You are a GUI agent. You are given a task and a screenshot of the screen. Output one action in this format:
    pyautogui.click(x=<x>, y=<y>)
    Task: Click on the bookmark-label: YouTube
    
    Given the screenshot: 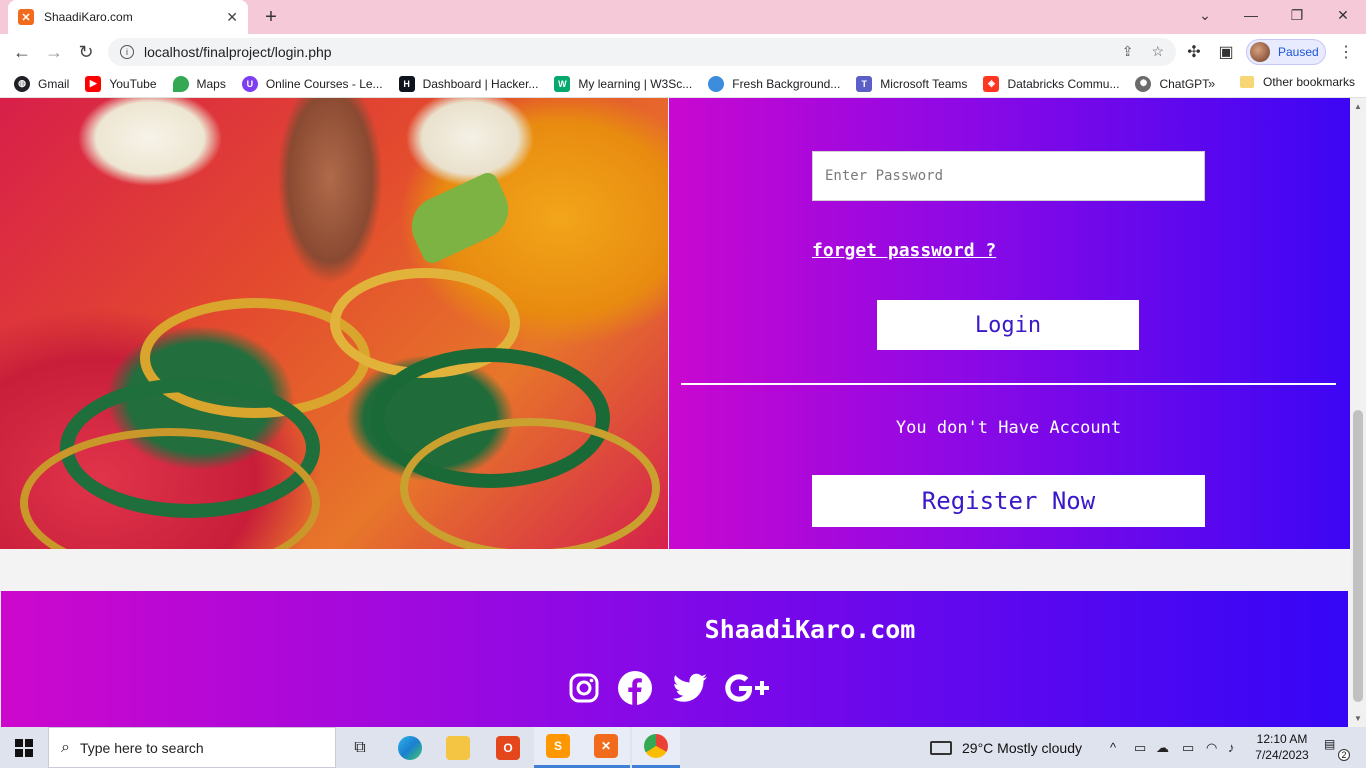 What is the action you would take?
    pyautogui.click(x=133, y=83)
    